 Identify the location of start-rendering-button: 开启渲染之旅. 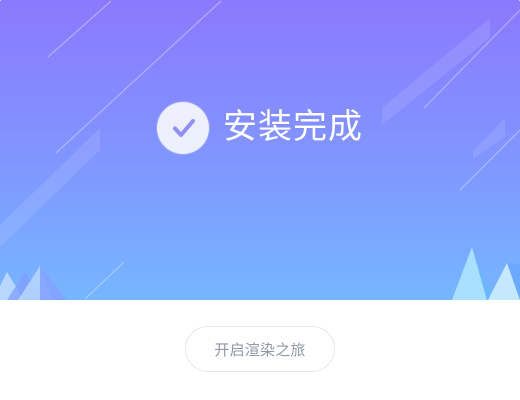
(260, 349).